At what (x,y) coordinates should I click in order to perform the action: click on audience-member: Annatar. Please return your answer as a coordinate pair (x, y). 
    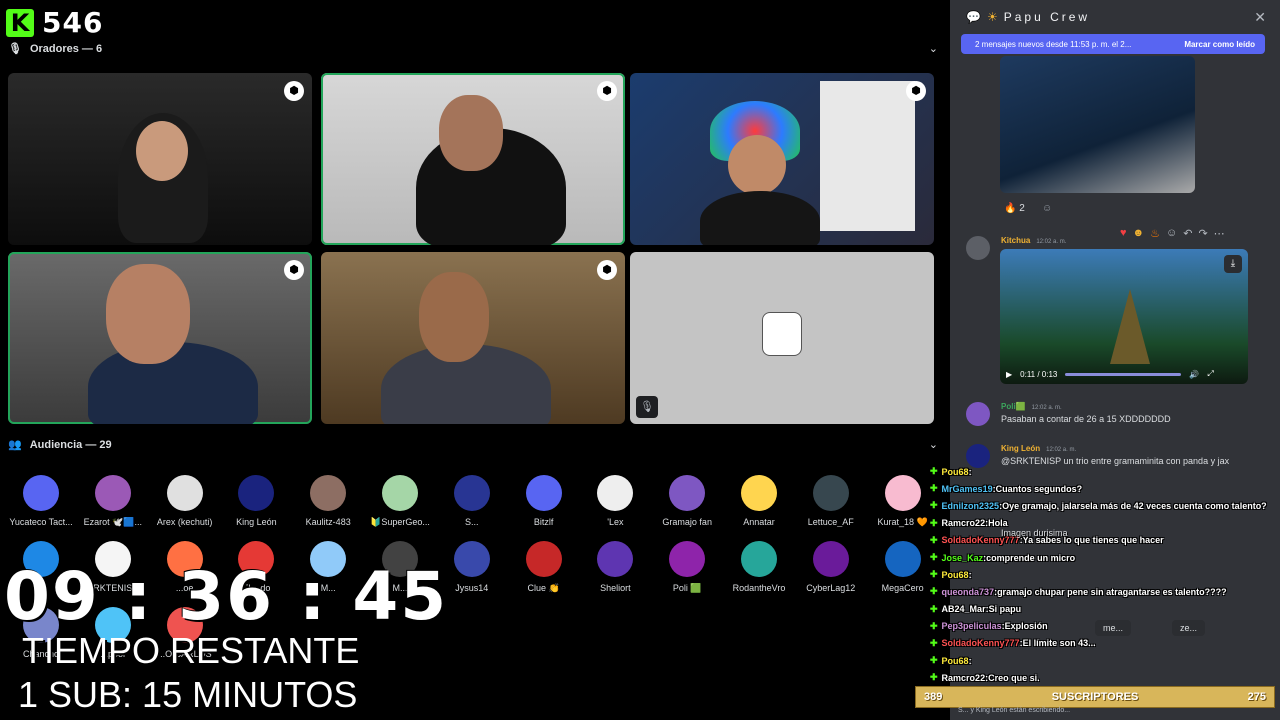
    Looking at the image, I should click on (759, 501).